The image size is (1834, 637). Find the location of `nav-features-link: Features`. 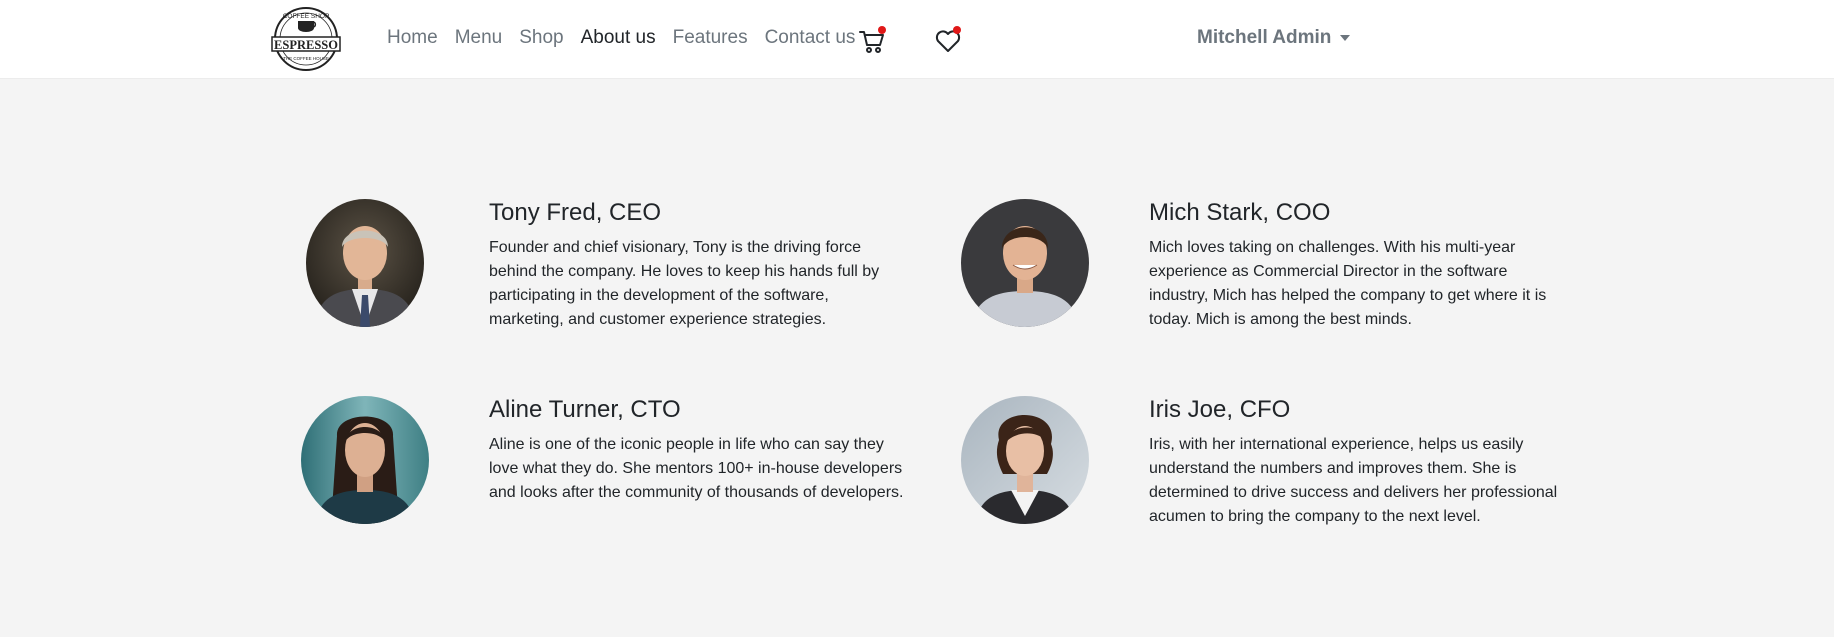

nav-features-link: Features is located at coordinates (710, 38).